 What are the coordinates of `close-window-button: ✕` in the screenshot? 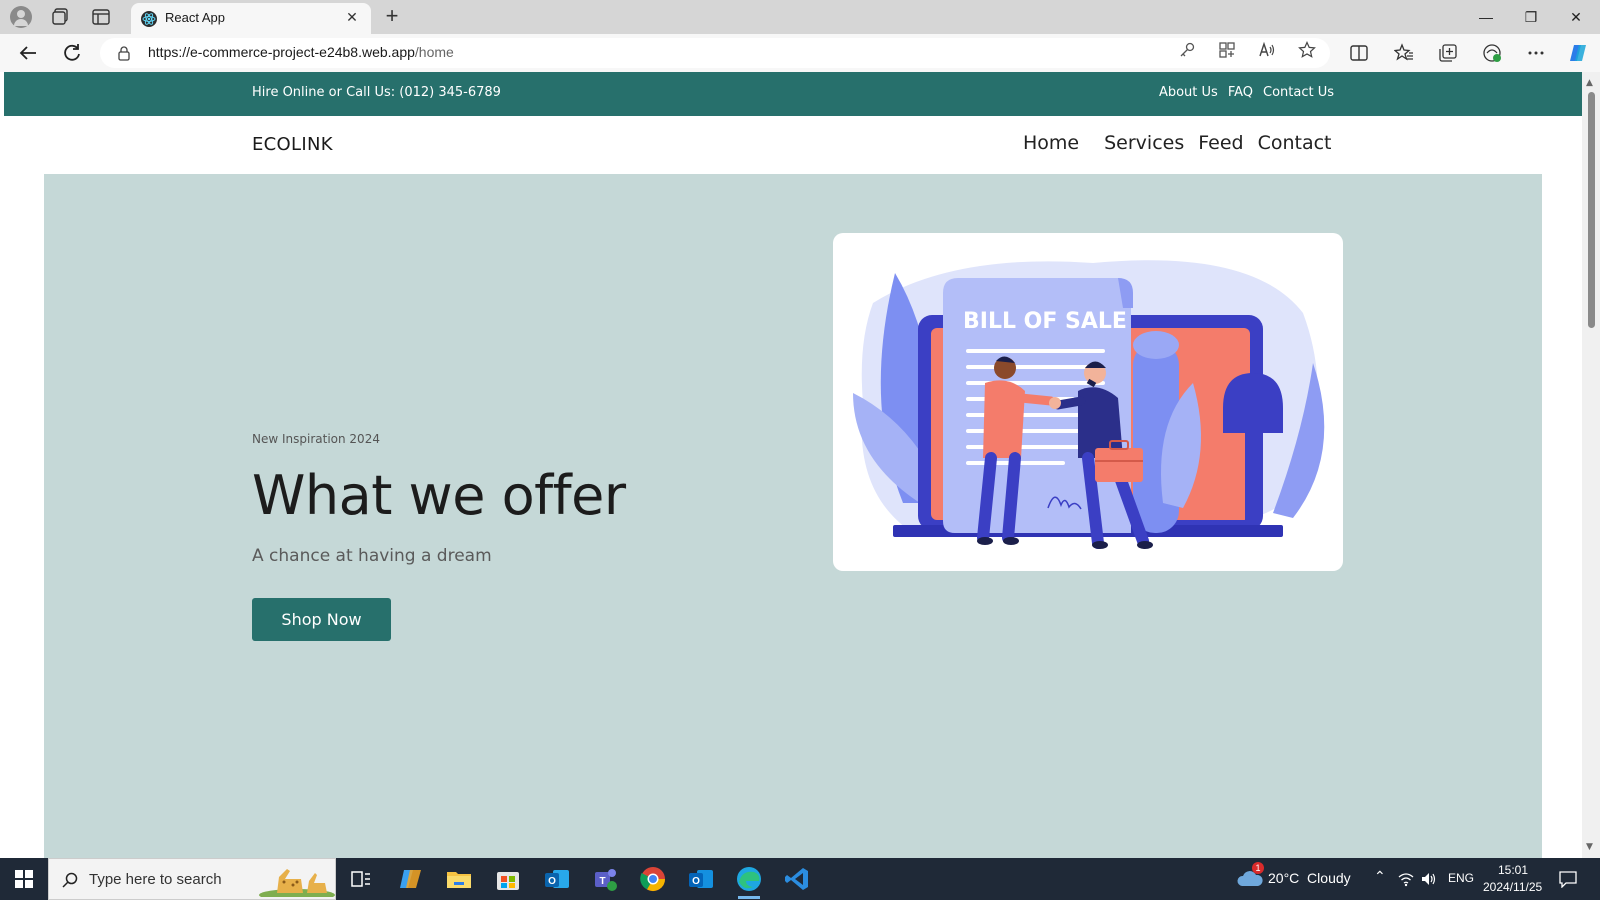 It's located at (1576, 17).